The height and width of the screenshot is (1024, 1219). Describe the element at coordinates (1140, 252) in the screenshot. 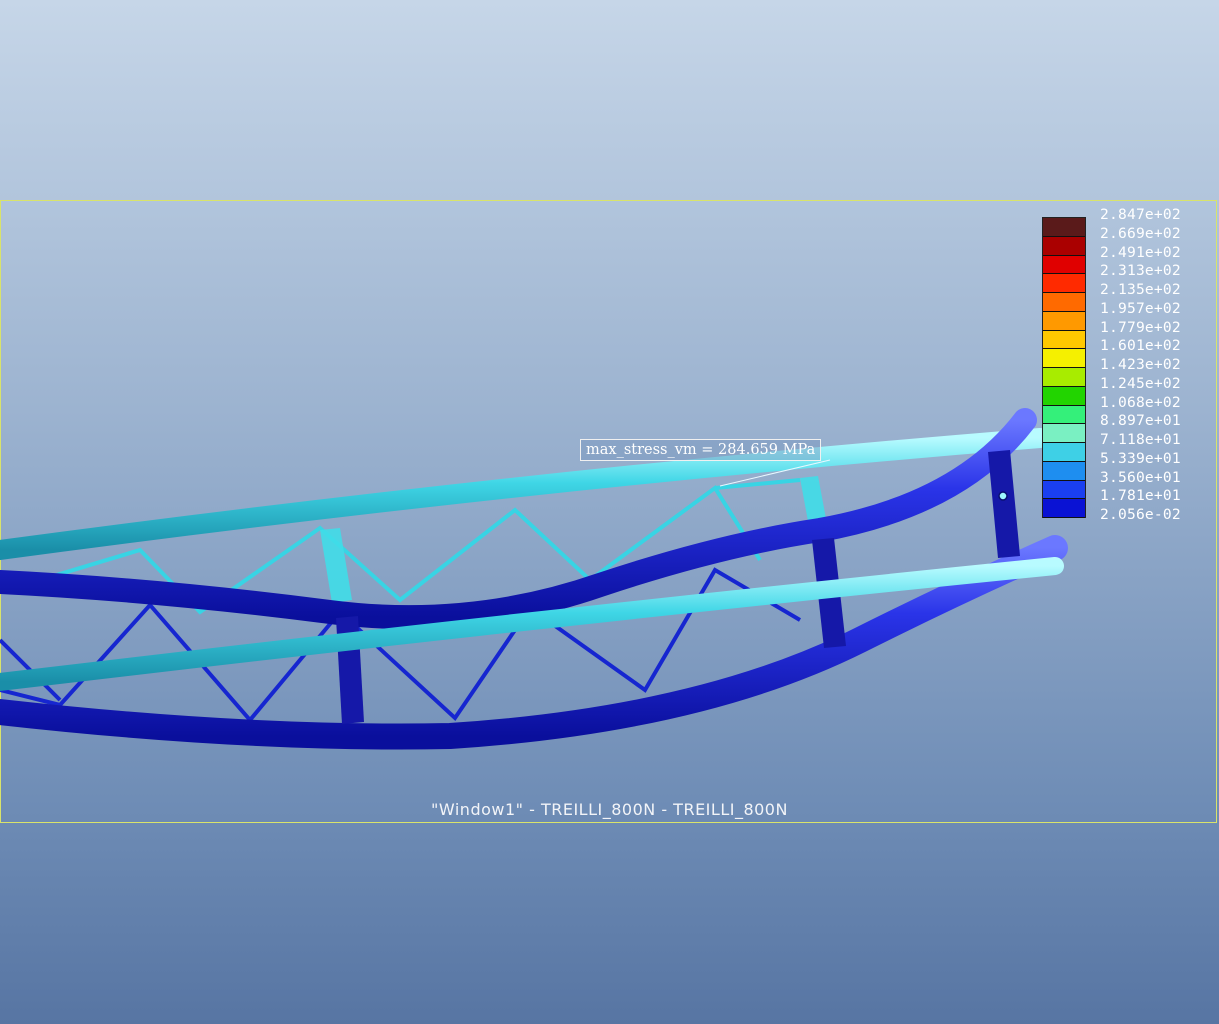

I see `legend-label: 2.491e+02` at that location.